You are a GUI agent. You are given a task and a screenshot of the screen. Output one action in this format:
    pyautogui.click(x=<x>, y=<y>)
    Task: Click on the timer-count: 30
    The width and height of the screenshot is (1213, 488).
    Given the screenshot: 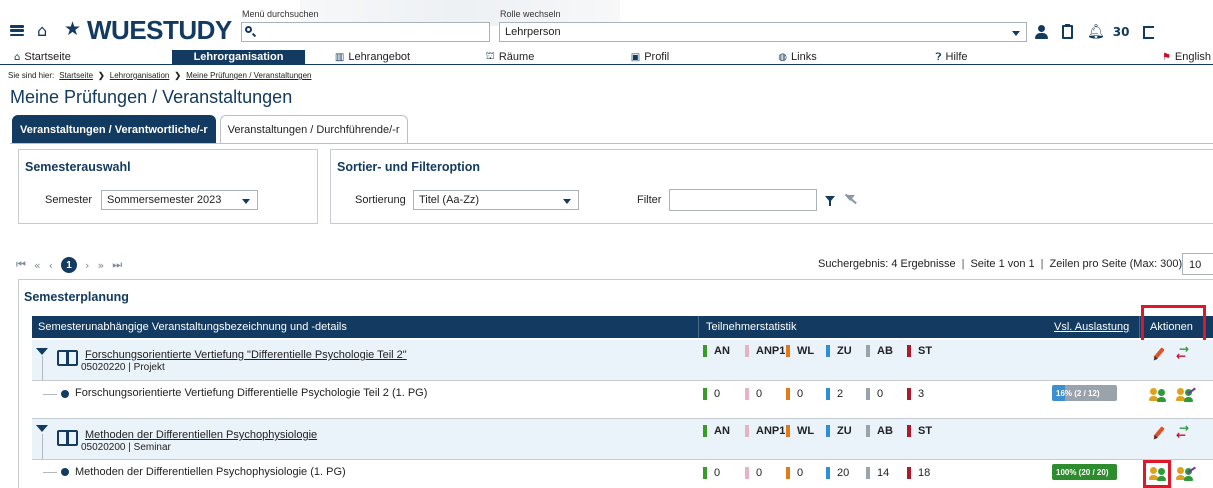 What is the action you would take?
    pyautogui.click(x=1121, y=32)
    